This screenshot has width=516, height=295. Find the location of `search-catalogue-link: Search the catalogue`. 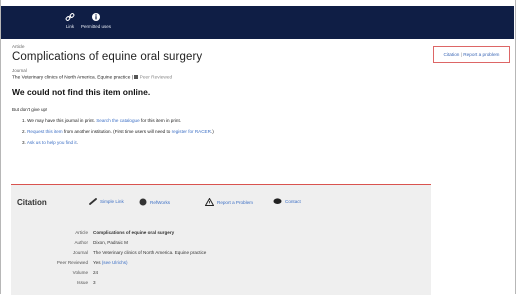

search-catalogue-link: Search the catalogue is located at coordinates (117, 120).